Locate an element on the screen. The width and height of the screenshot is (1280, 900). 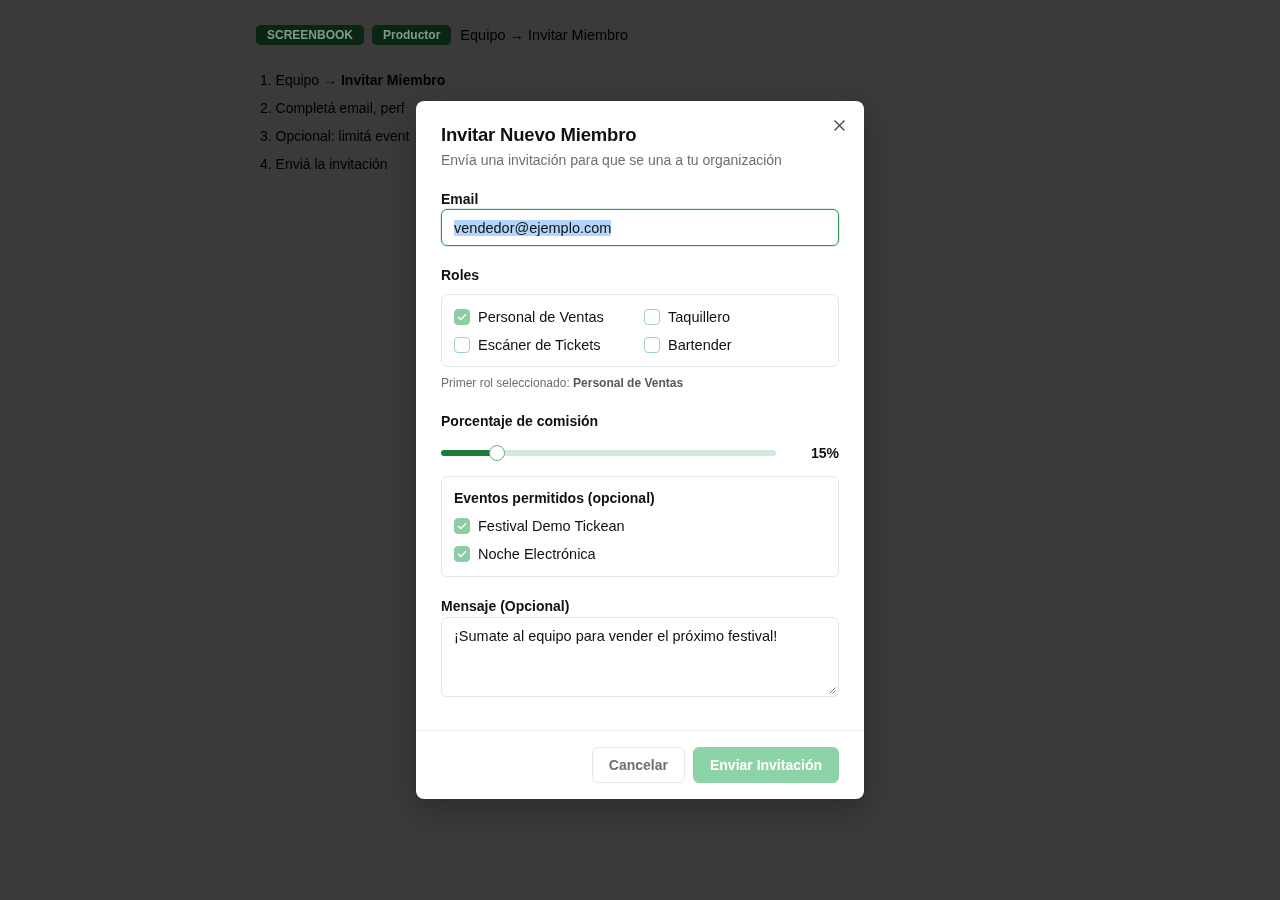
dialog-subtitle: Envía una invitación para que se una a tu organización is located at coordinates (612, 160).